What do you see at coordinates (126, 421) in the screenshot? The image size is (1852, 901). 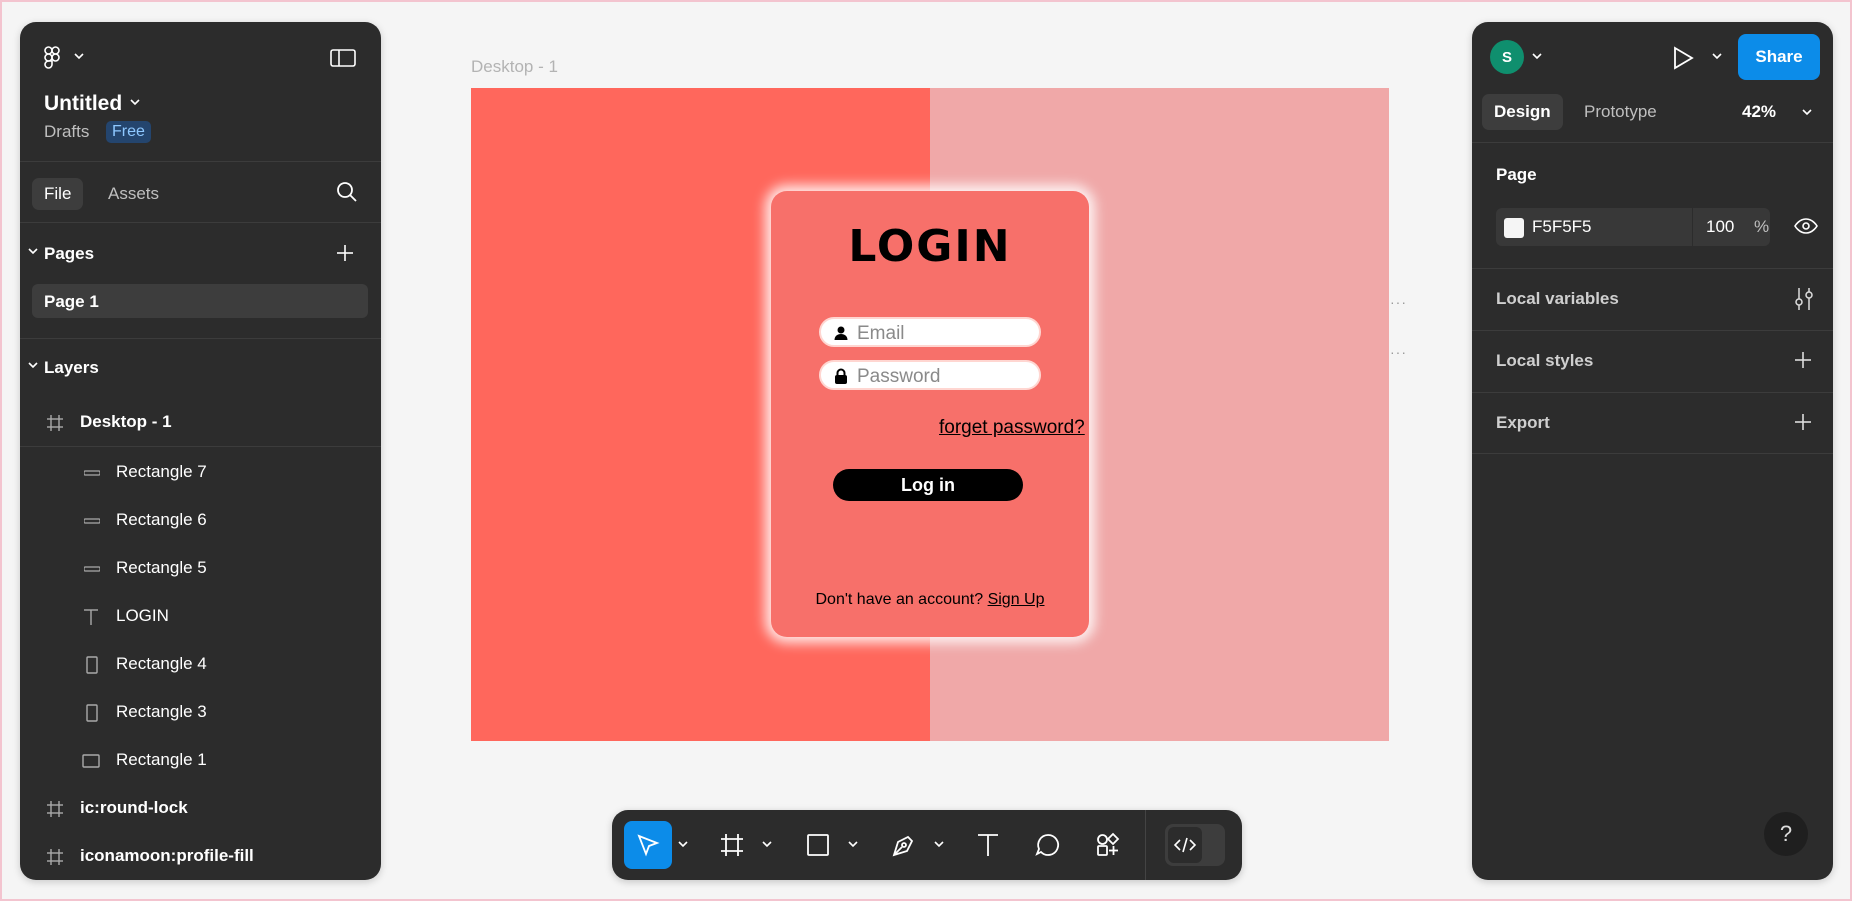 I see `layer-label: Desktop - 1` at bounding box center [126, 421].